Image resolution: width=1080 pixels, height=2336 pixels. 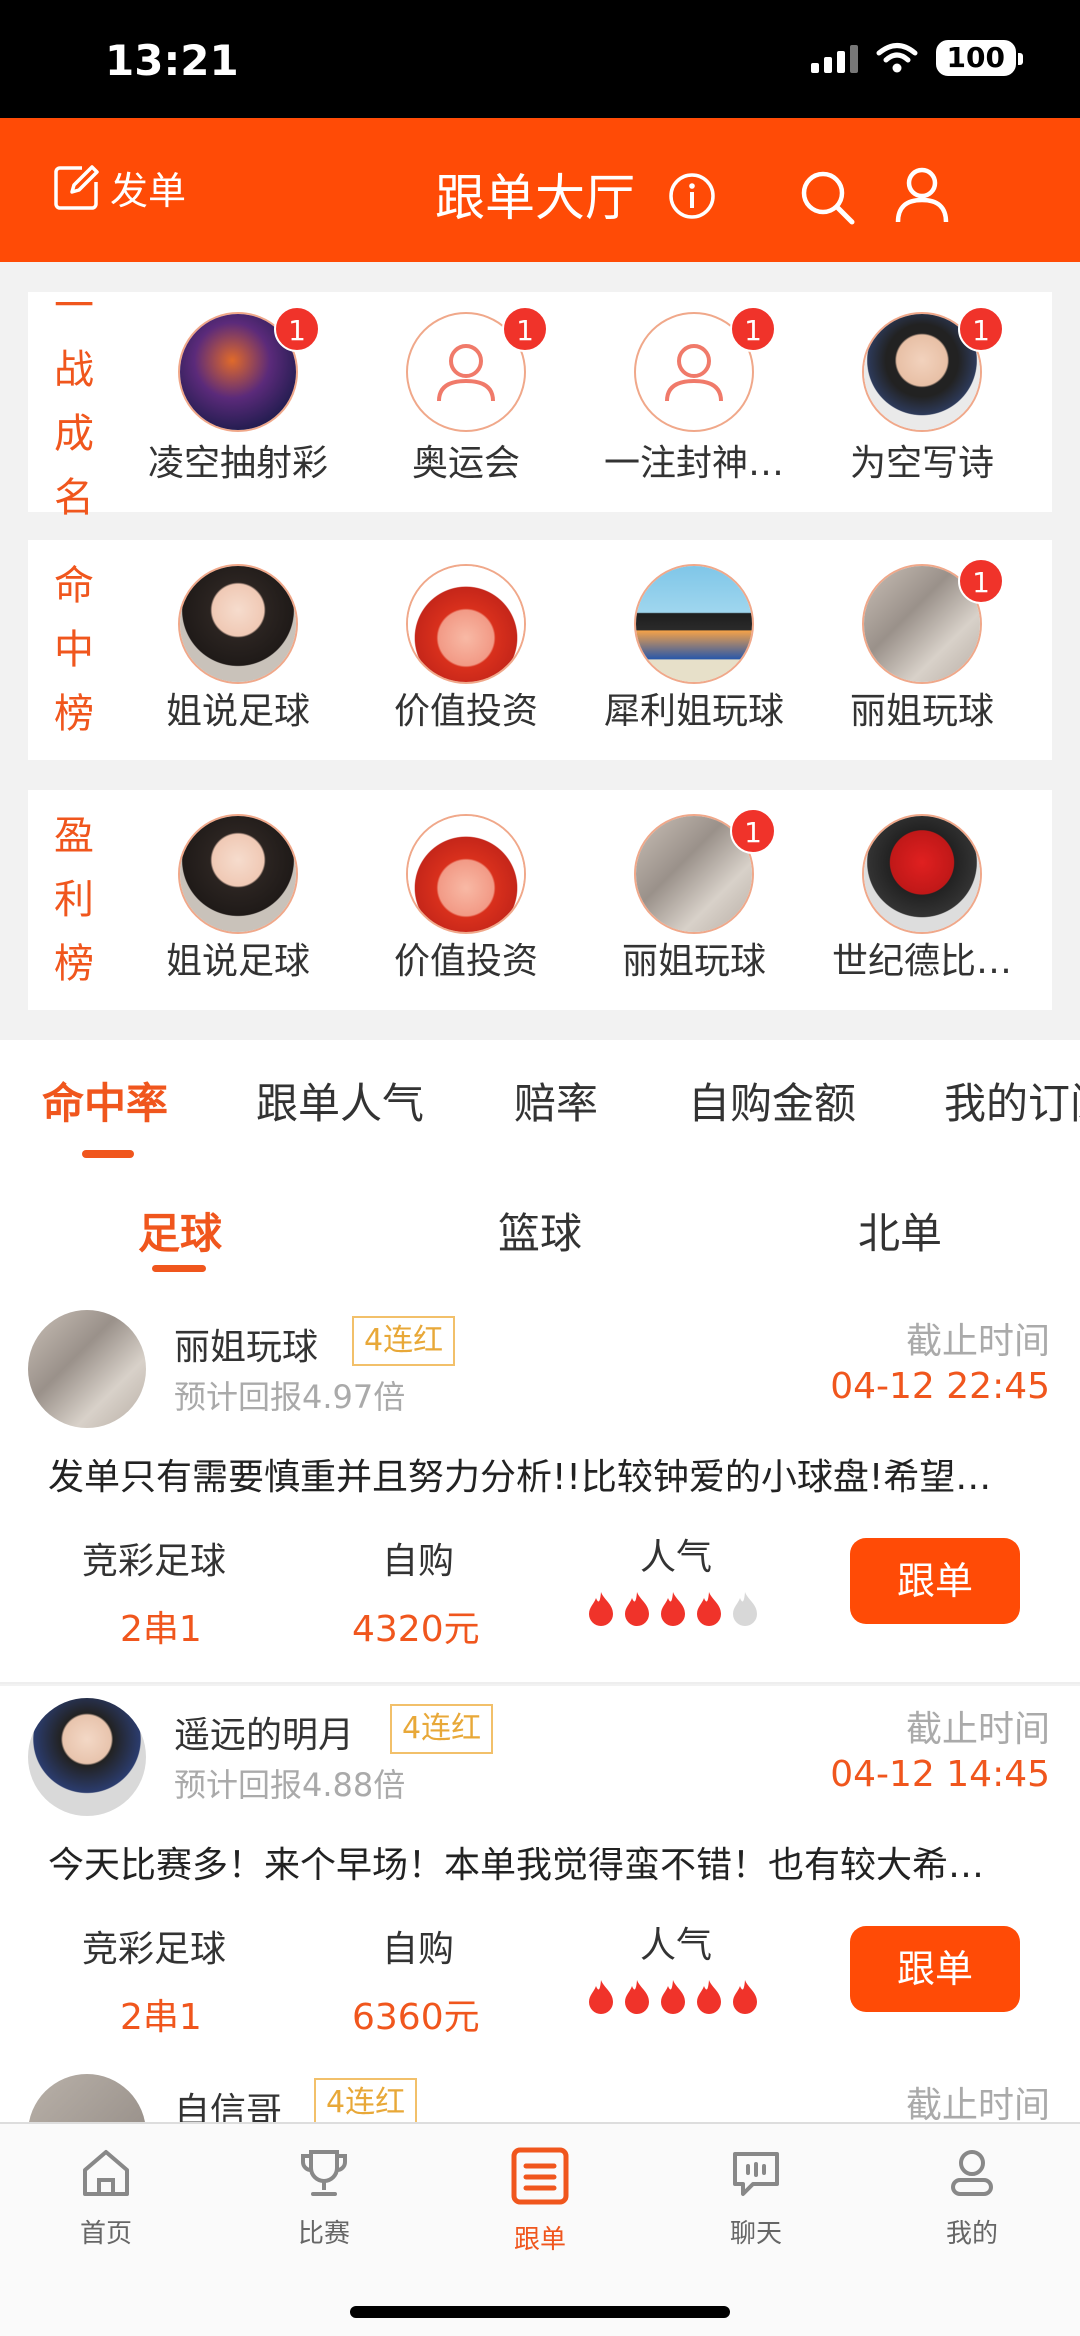 What do you see at coordinates (540, 59) in the screenshot?
I see `status-bar: 13:21 100` at bounding box center [540, 59].